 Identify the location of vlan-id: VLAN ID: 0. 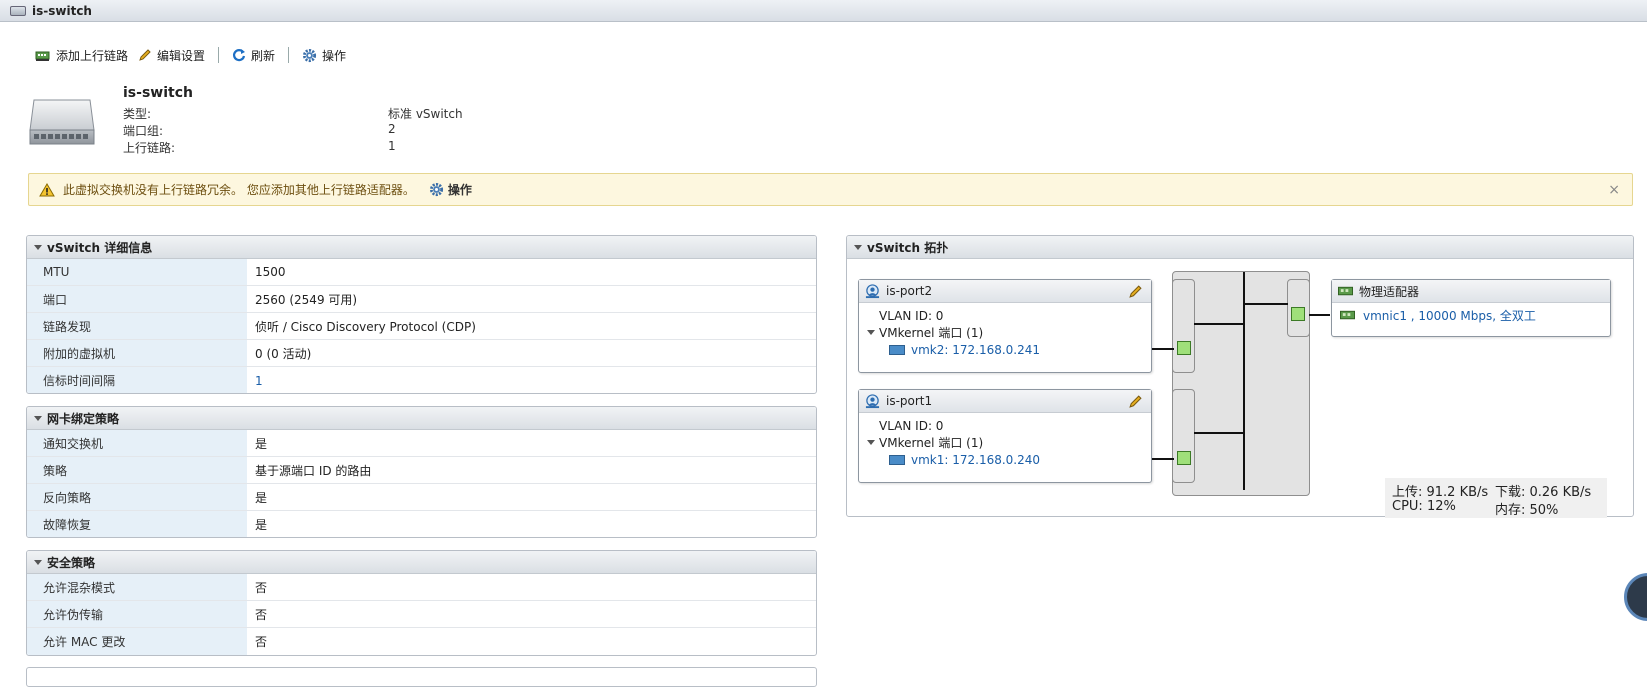
(911, 315).